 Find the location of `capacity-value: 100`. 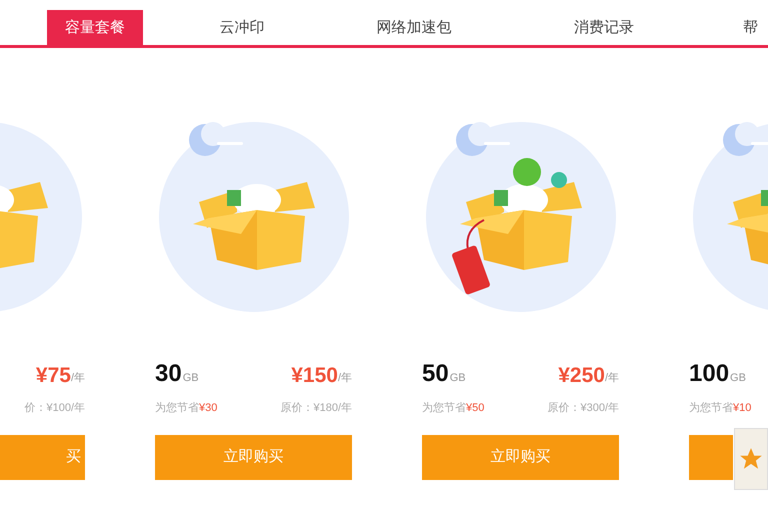

capacity-value: 100 is located at coordinates (709, 374).